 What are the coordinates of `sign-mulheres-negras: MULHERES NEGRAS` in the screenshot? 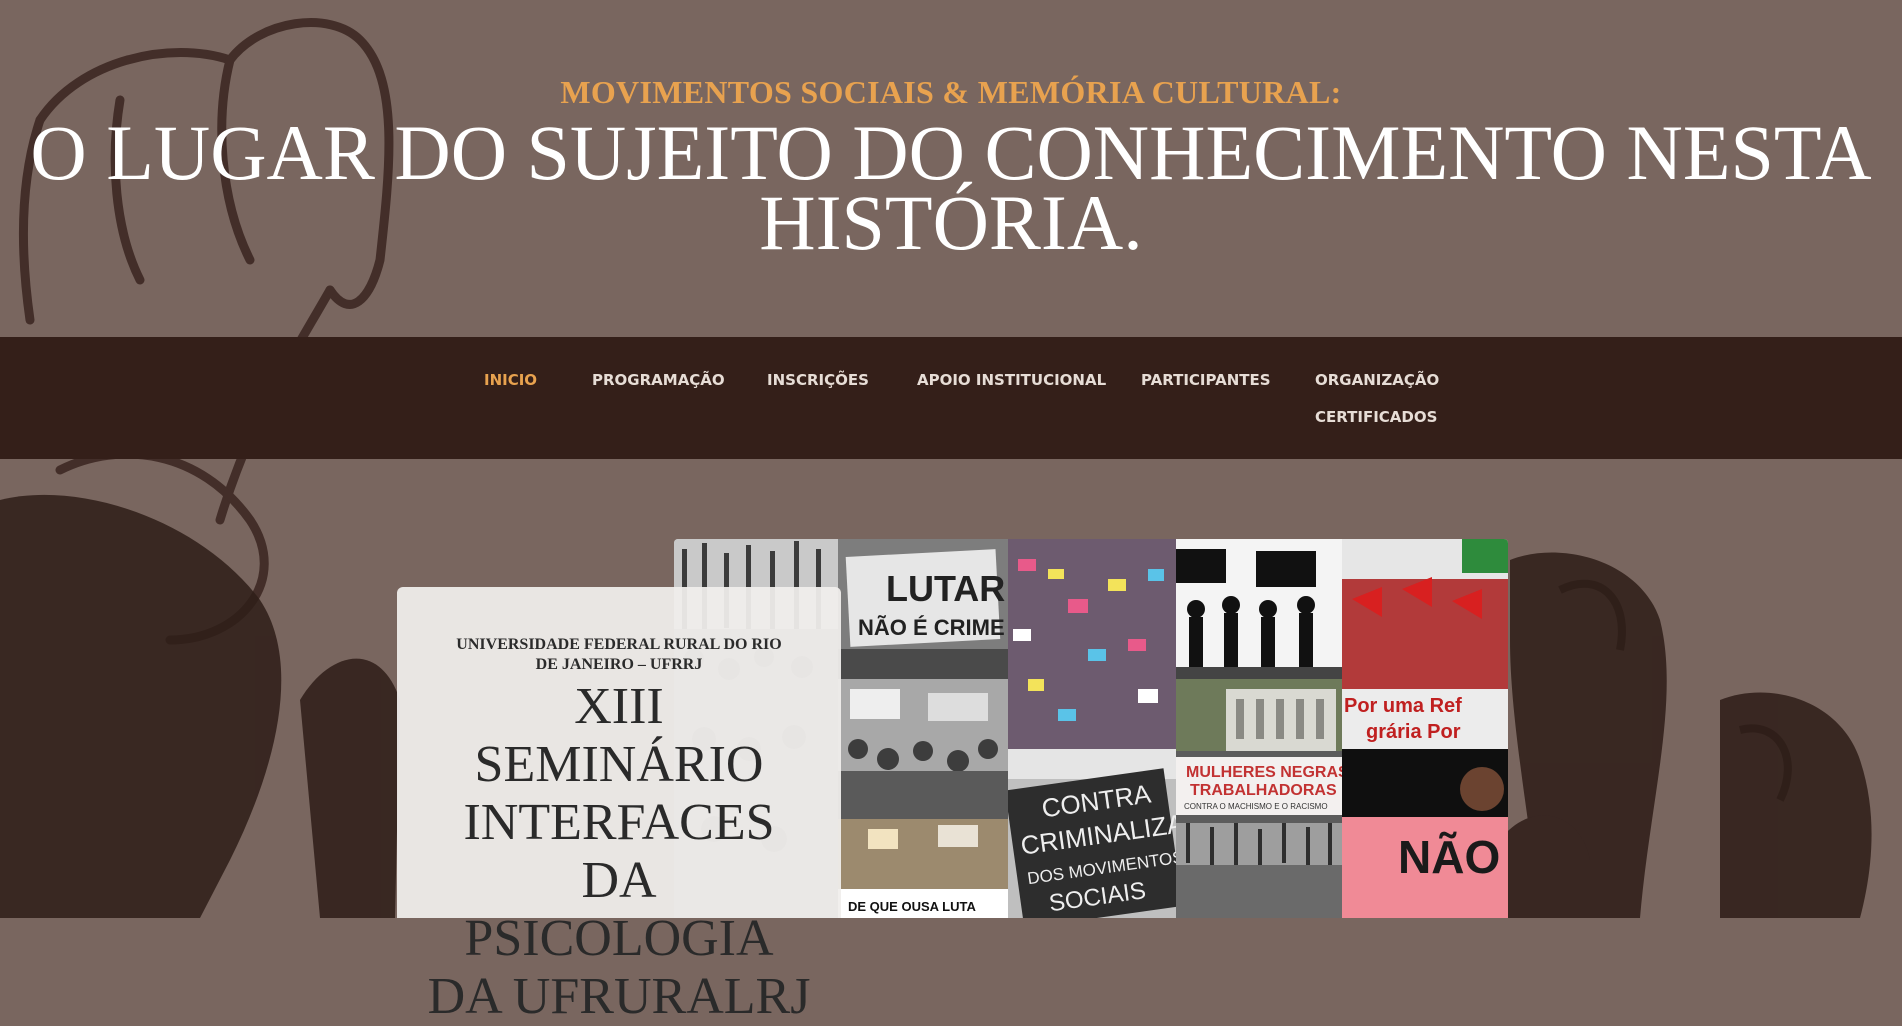 It's located at (1264, 772).